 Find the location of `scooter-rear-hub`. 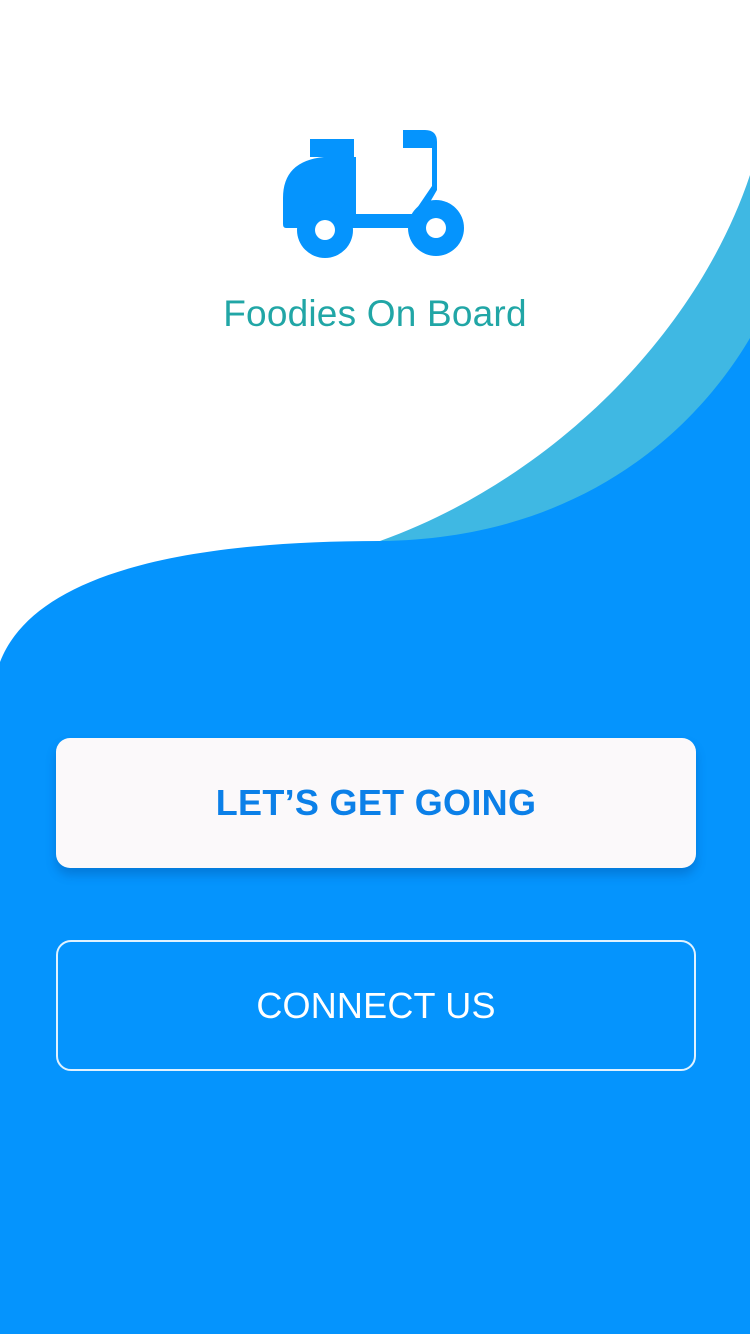

scooter-rear-hub is located at coordinates (325, 230).